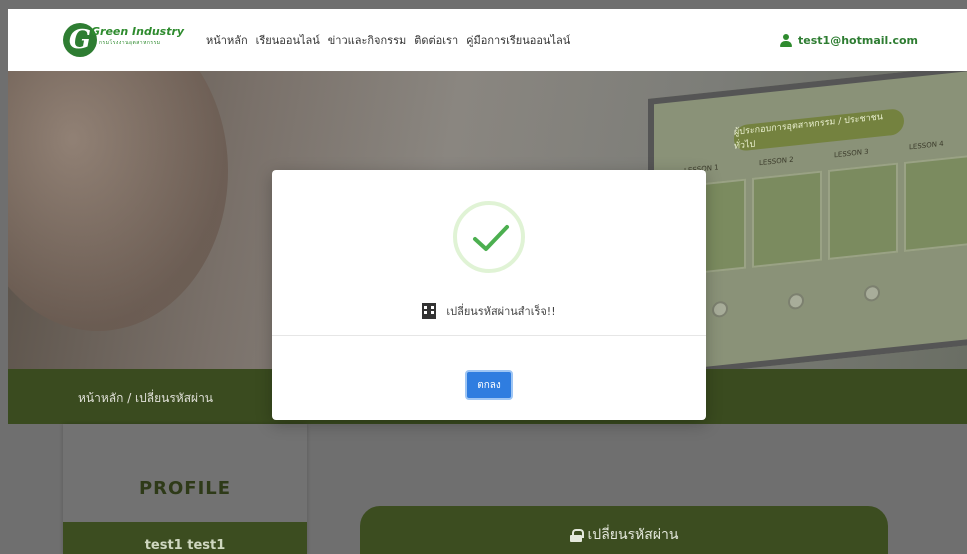 This screenshot has height=554, width=967. I want to click on profile-title: PROFILE, so click(185, 488).